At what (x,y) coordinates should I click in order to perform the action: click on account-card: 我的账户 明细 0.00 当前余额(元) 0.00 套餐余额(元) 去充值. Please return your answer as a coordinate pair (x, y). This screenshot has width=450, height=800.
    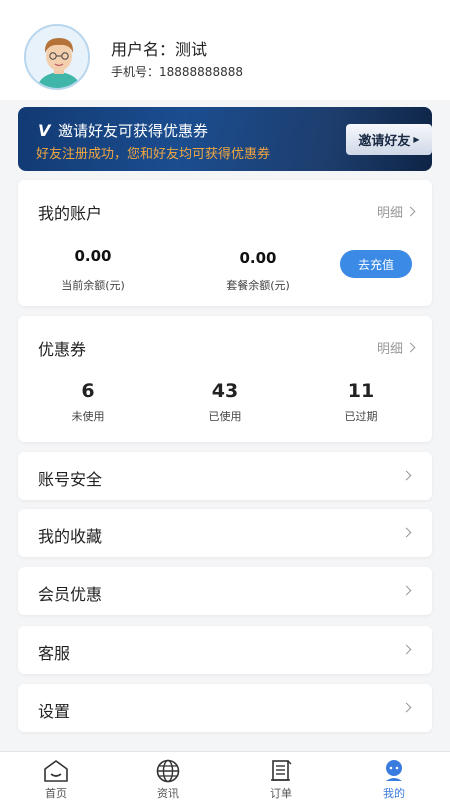
    Looking at the image, I should click on (225, 243).